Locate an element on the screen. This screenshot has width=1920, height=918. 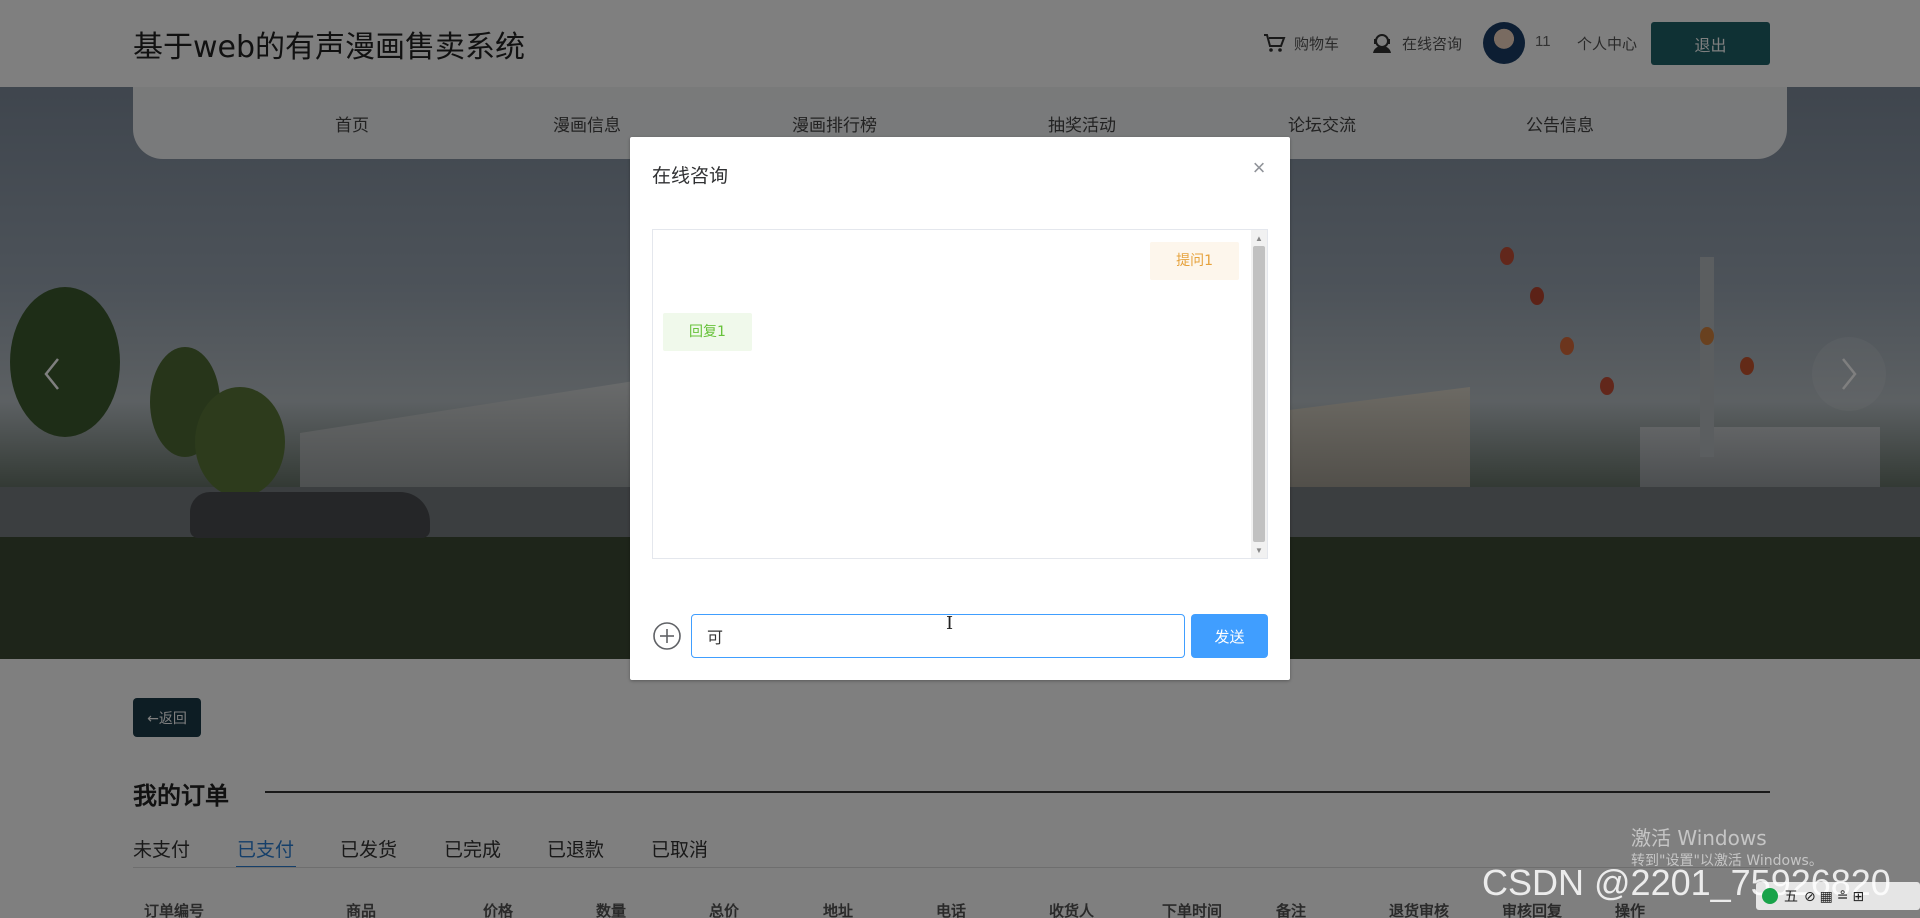
chat-scrollbar: ▲ ▼ is located at coordinates (1259, 394).